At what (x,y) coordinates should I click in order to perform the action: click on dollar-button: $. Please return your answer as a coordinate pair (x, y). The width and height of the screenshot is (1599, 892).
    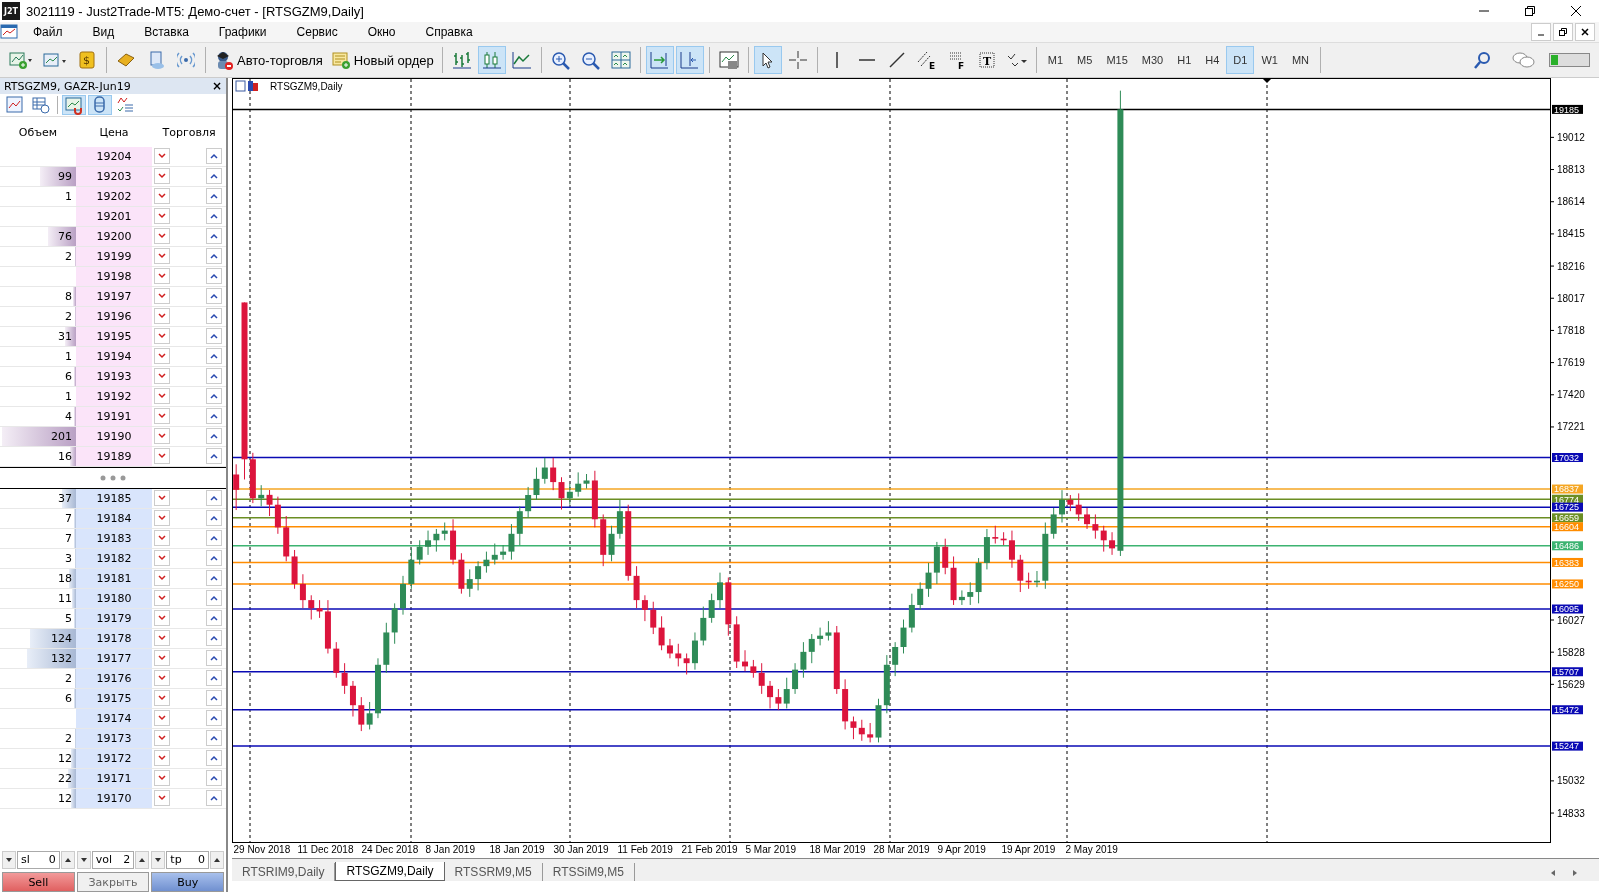
    Looking at the image, I should click on (87, 60).